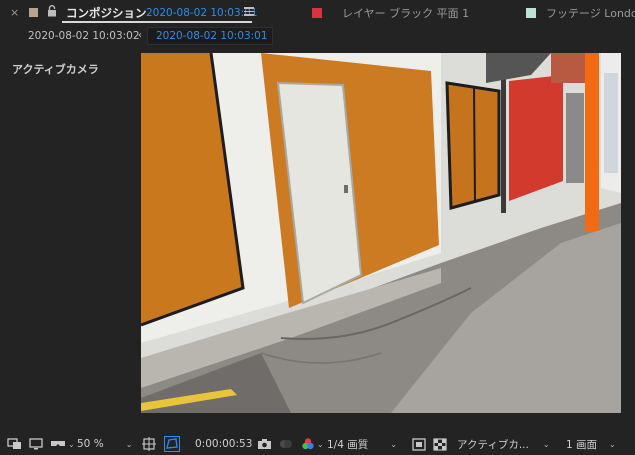 Image resolution: width=635 pixels, height=455 pixels. Describe the element at coordinates (286, 444) in the screenshot. I see `show-snapshot-icon` at that location.